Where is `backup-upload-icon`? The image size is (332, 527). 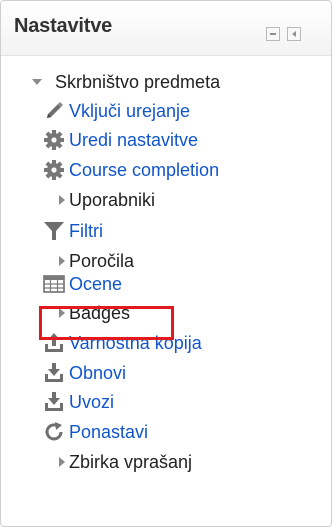 backup-upload-icon is located at coordinates (54, 343).